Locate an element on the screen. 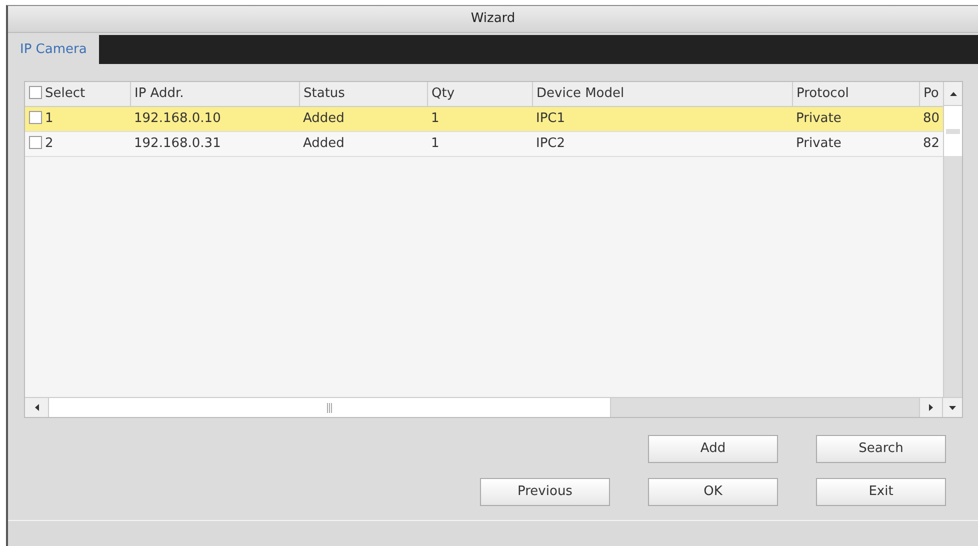 Image resolution: width=978 pixels, height=546 pixels. table-cell: 82 is located at coordinates (931, 143).